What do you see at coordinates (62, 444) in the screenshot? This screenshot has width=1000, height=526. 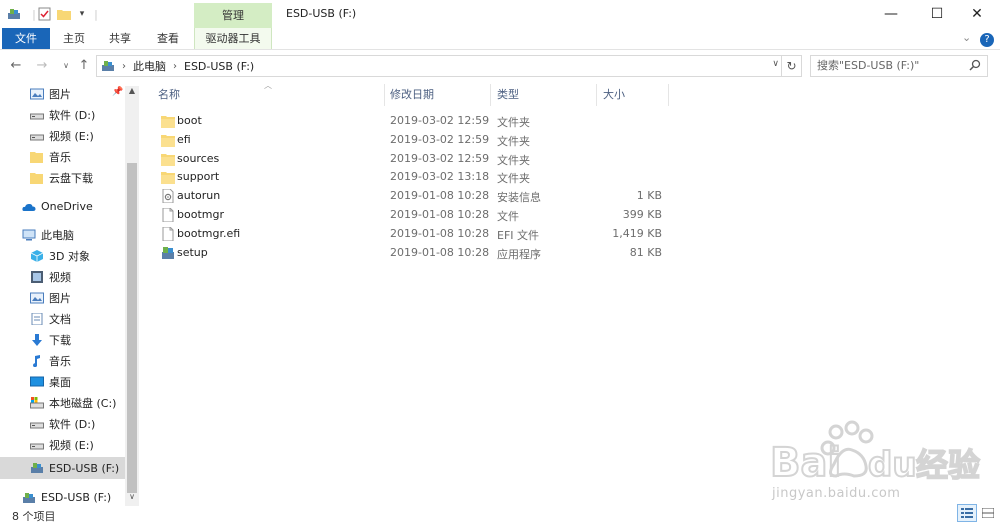 I see `nav-item-drive-e-pc: 视频 (E:)` at bounding box center [62, 444].